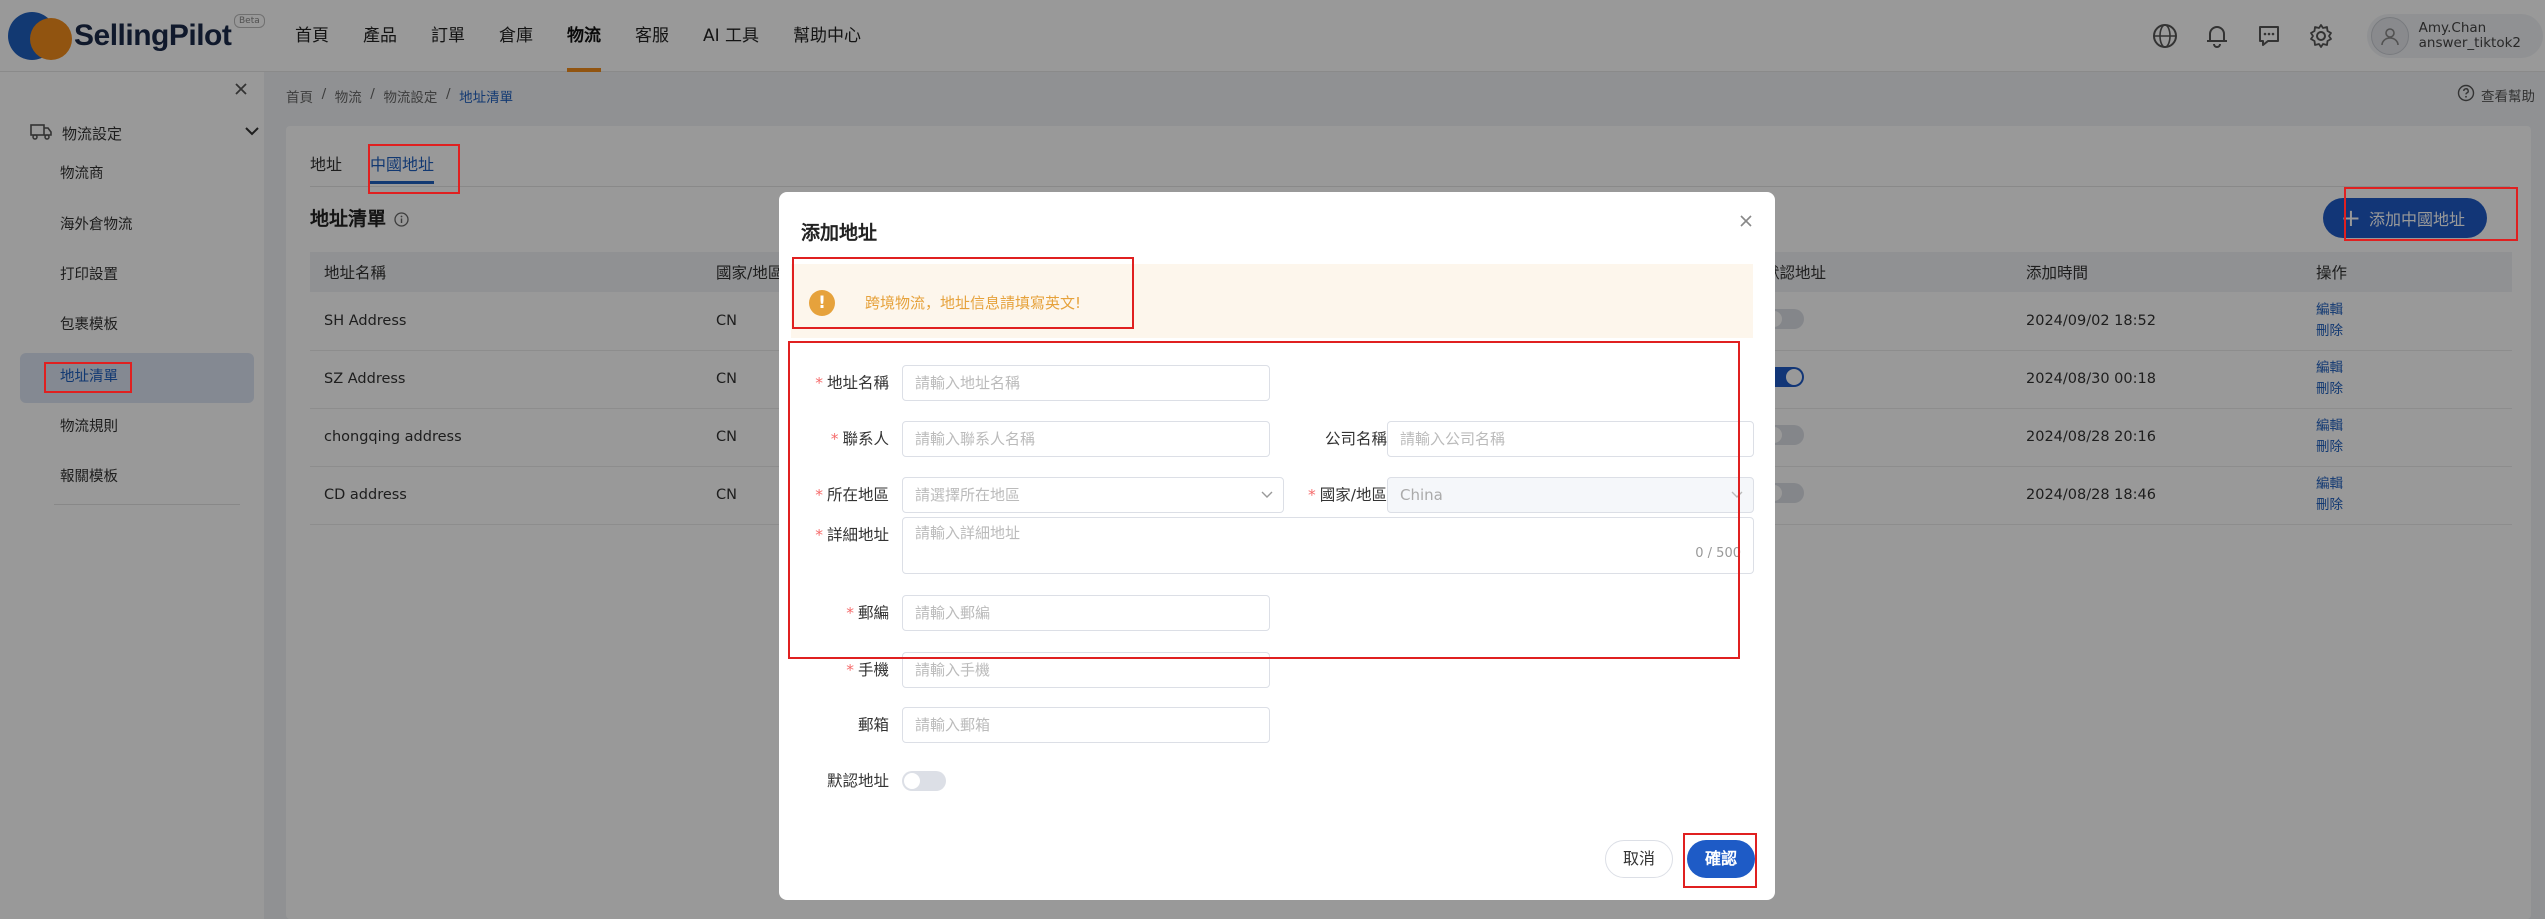  What do you see at coordinates (857, 781) in the screenshot?
I see `default-address-label: 默認地址` at bounding box center [857, 781].